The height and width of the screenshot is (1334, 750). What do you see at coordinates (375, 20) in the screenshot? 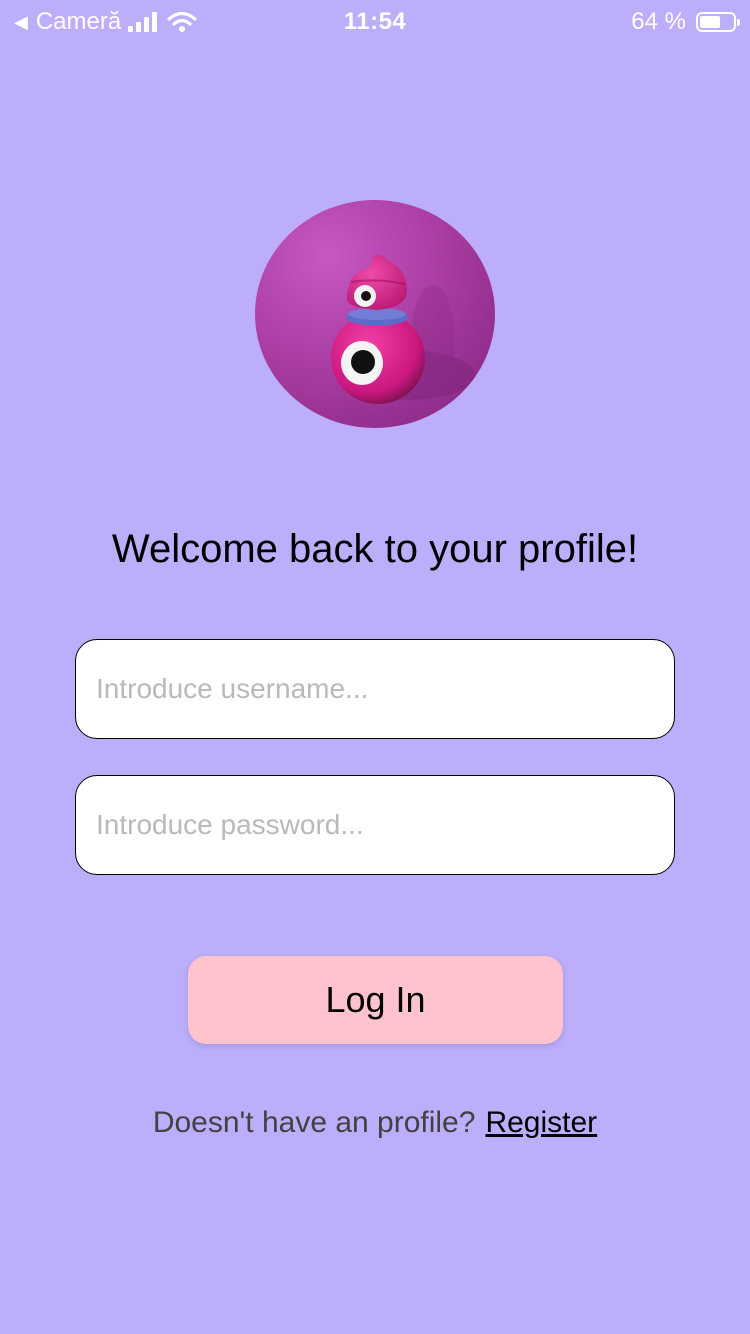
I see `status-bar: ◀ Cameră 11:54 64 %` at bounding box center [375, 20].